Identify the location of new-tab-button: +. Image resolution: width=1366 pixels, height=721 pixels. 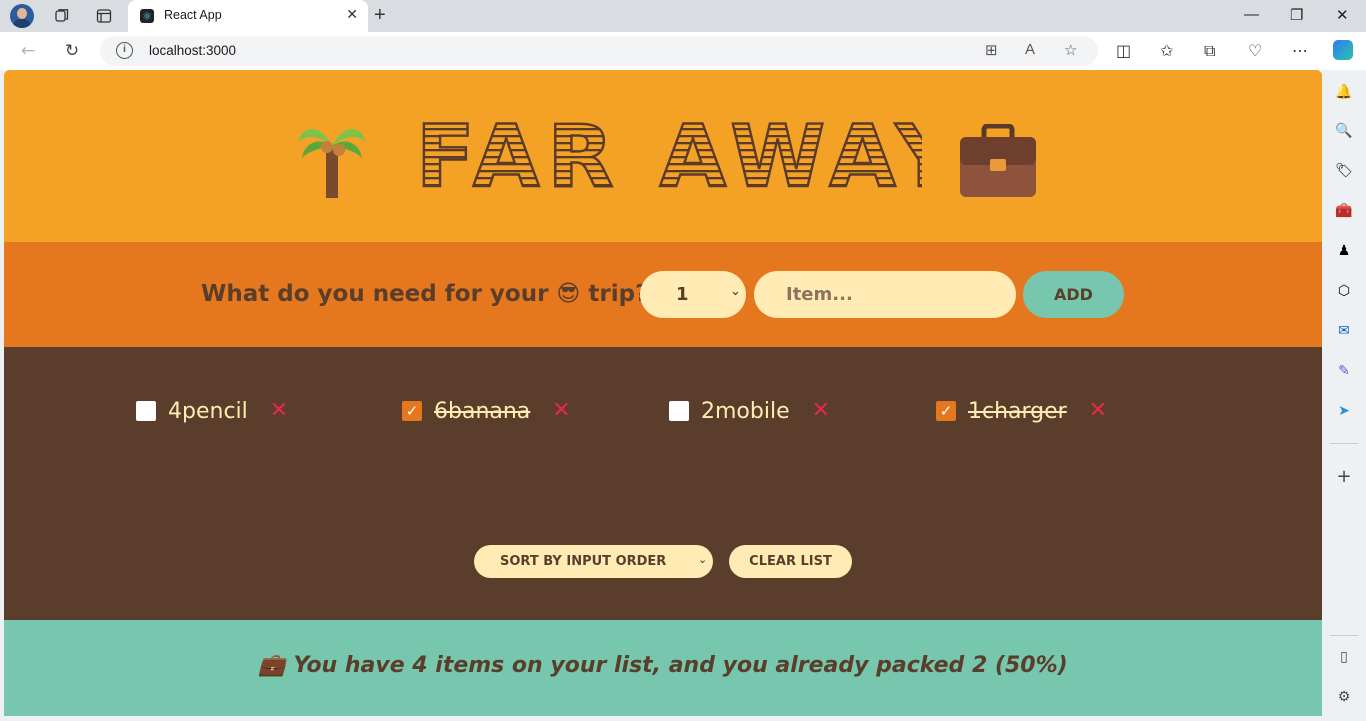
(380, 15).